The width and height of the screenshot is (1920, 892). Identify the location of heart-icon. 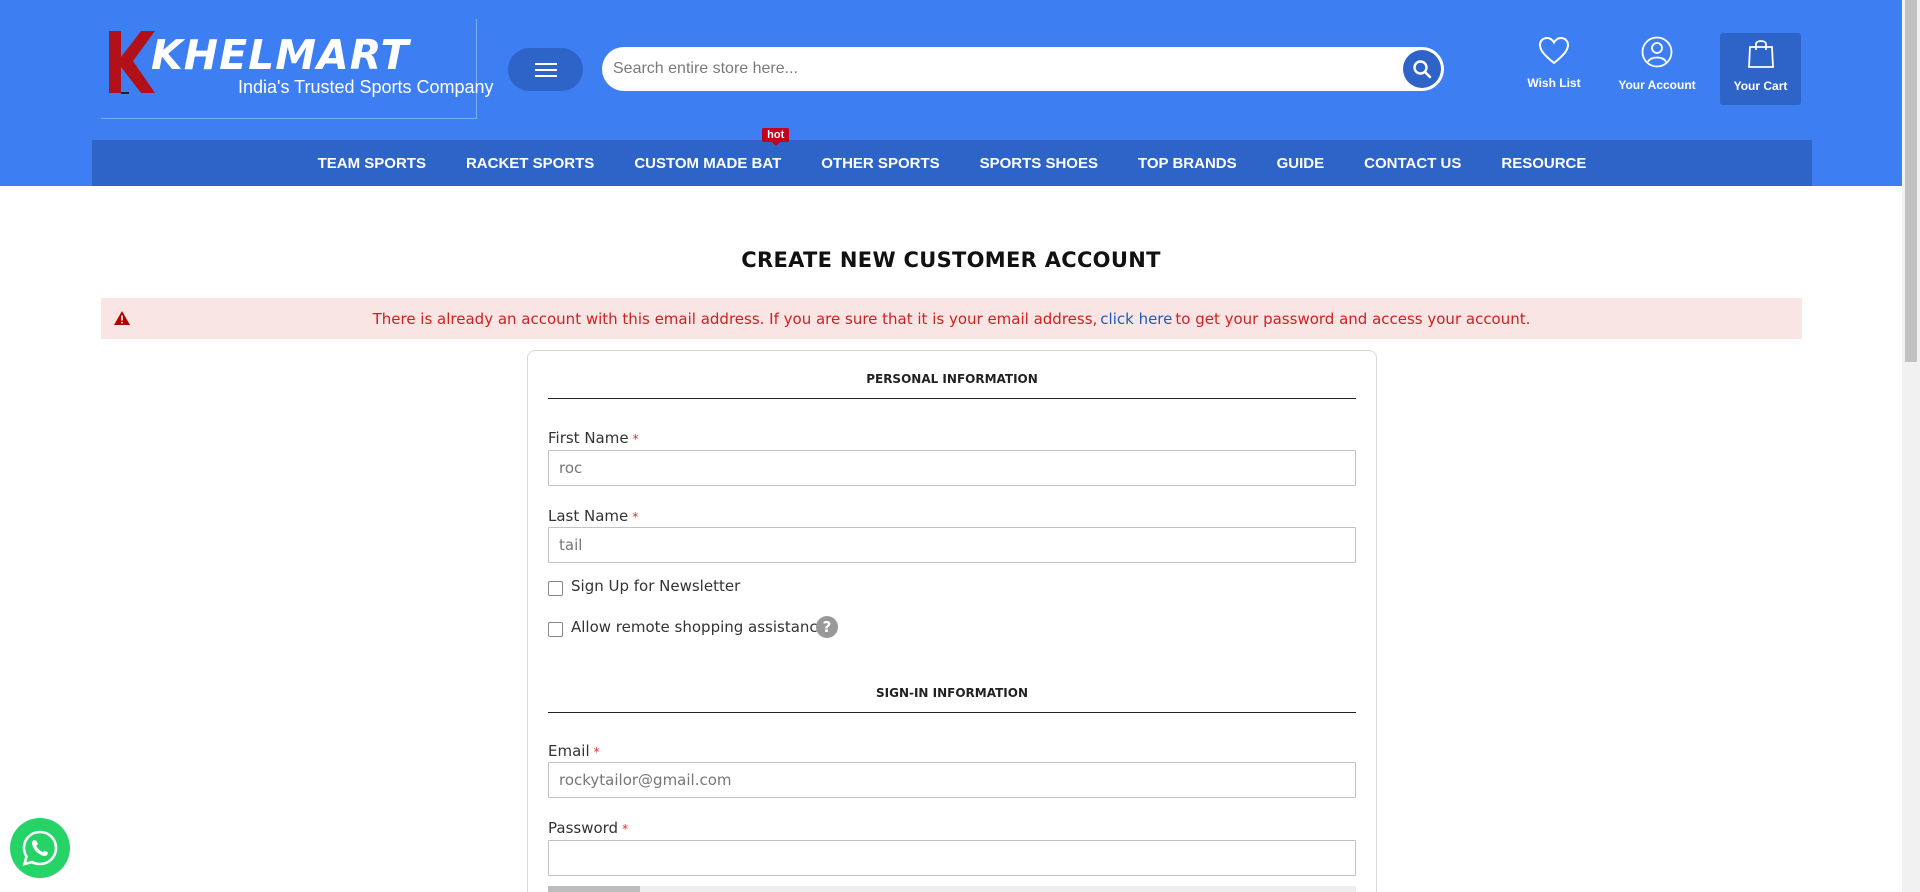
(1554, 50).